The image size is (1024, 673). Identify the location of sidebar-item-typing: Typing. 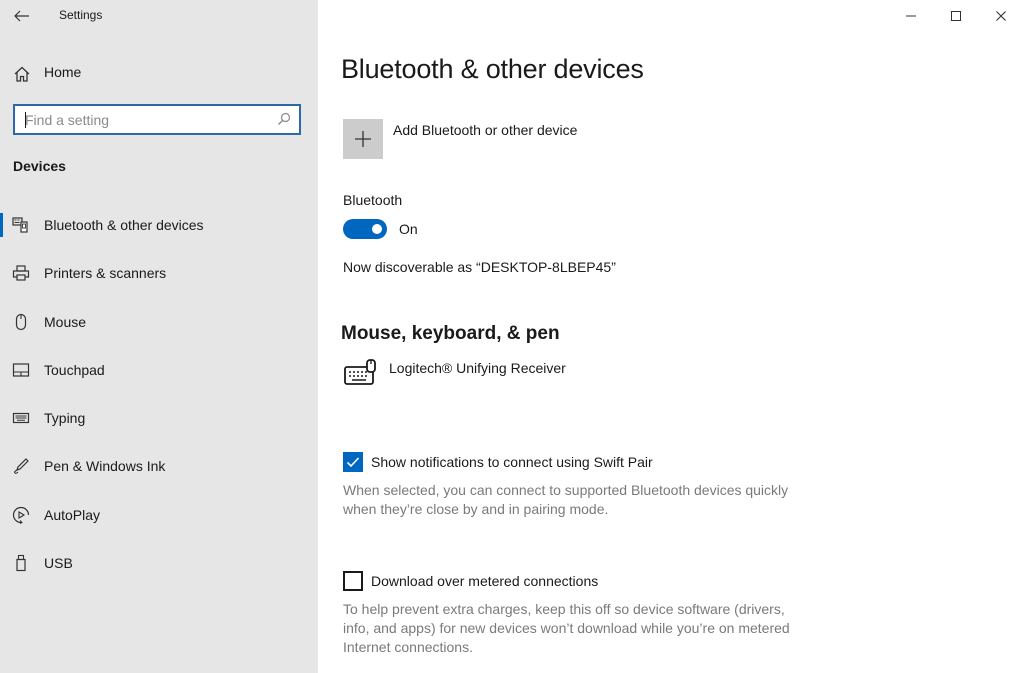
(159, 418).